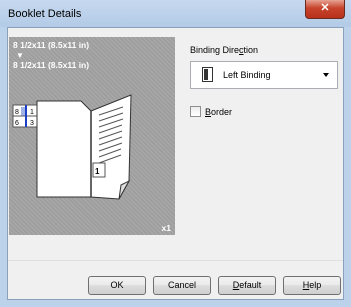  I want to click on close-button: ✕, so click(325, 9).